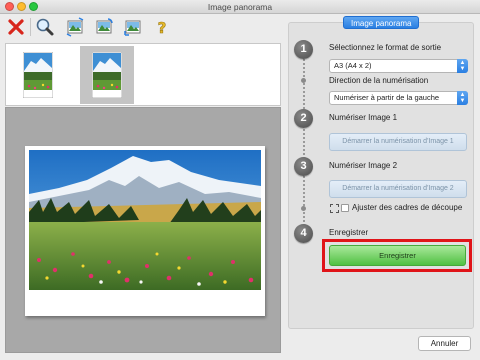  What do you see at coordinates (398, 142) in the screenshot?
I see `scan-image-1-button: Démarrer la numérisation d'Image 1` at bounding box center [398, 142].